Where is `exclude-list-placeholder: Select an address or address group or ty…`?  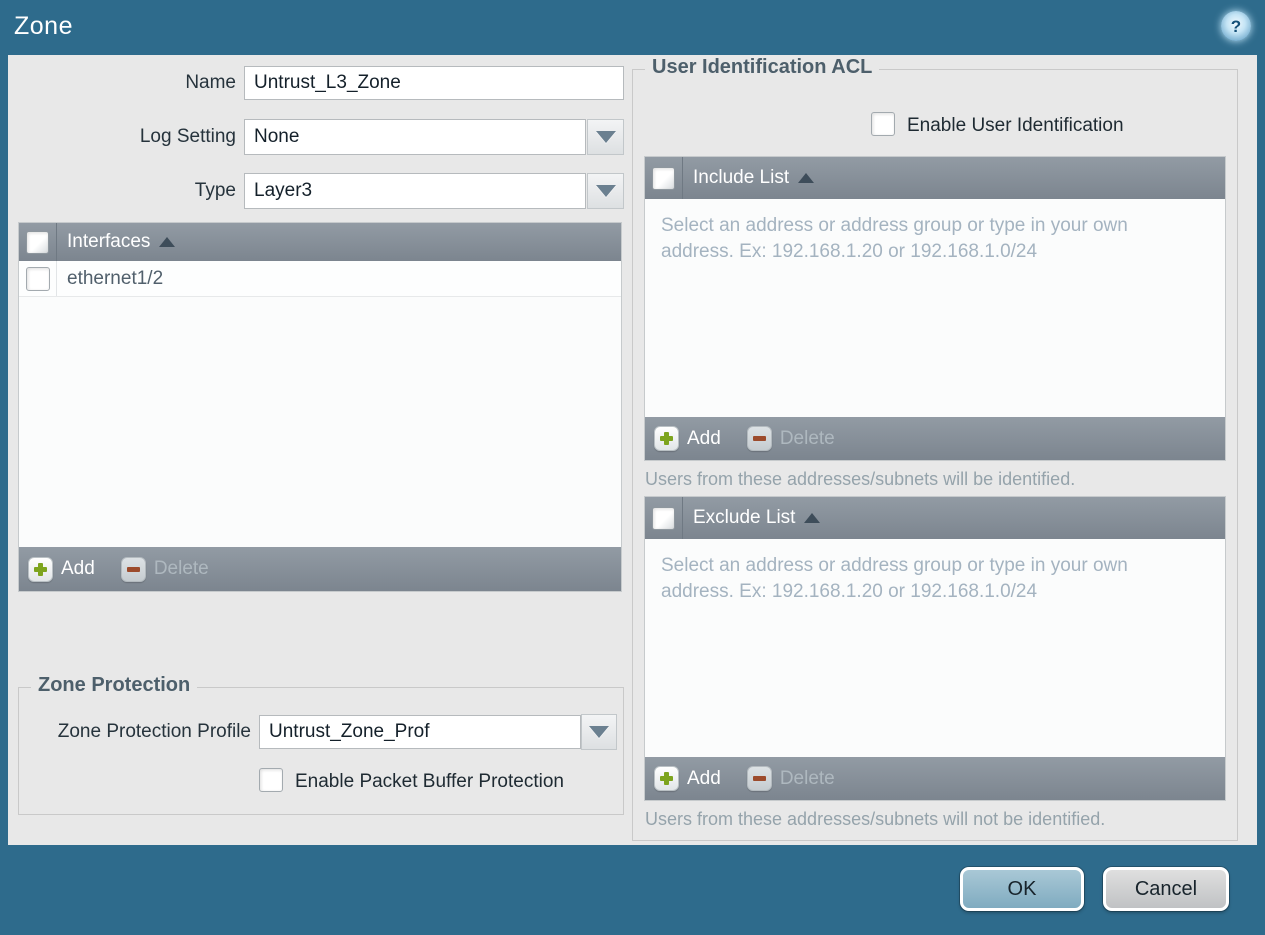
exclude-list-placeholder: Select an address or address group or ty… is located at coordinates (894, 578).